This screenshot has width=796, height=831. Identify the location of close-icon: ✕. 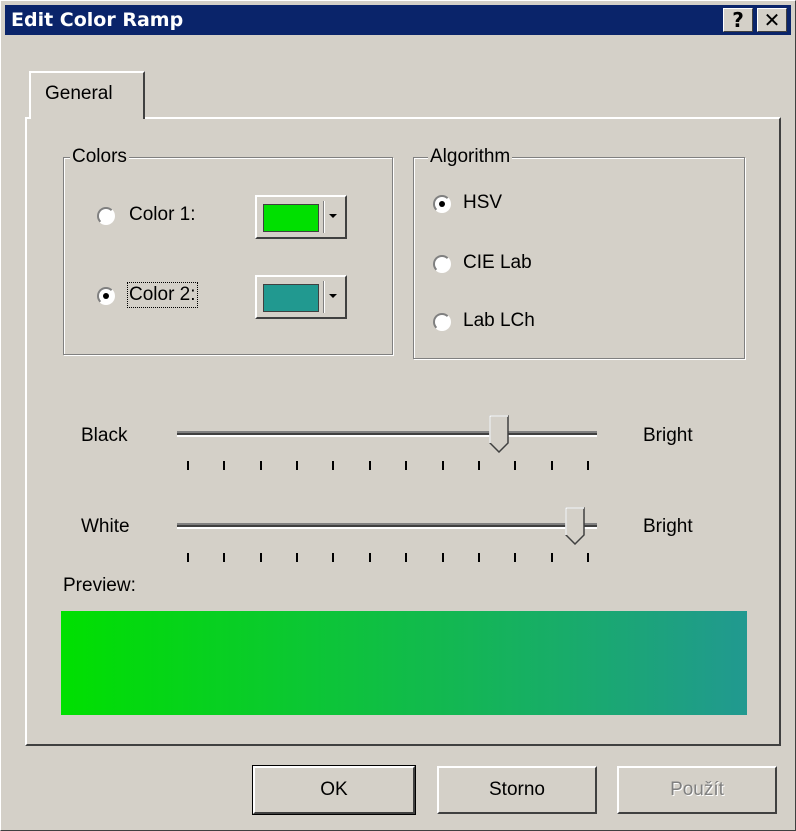
(772, 20).